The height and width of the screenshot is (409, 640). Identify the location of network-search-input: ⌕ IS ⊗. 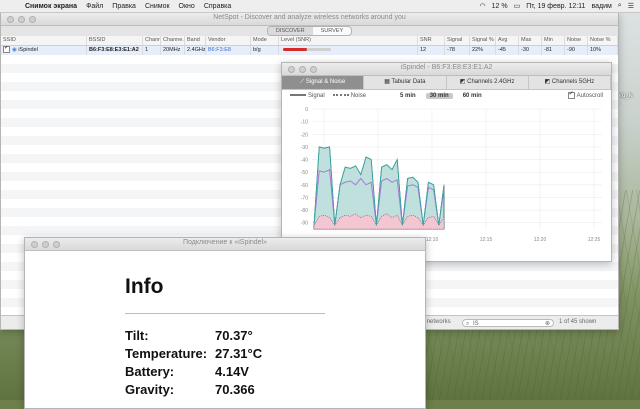
(508, 323).